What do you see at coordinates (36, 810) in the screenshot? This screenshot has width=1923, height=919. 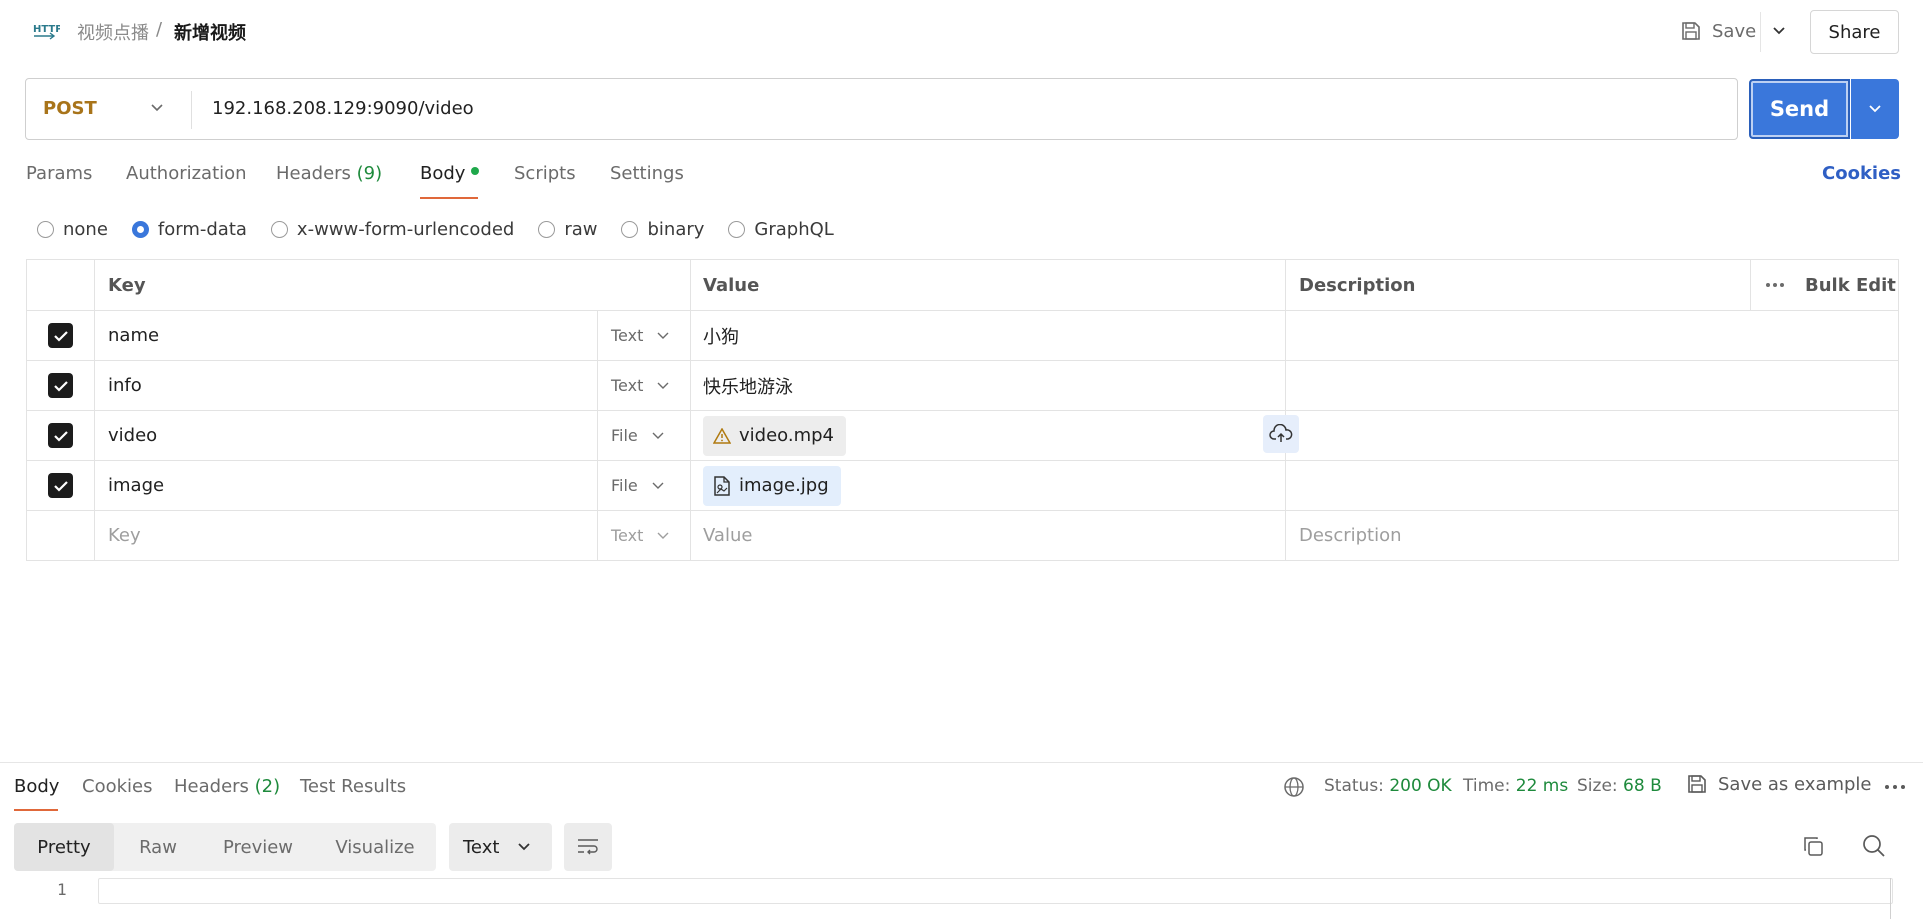 I see `active-tab-indicator` at bounding box center [36, 810].